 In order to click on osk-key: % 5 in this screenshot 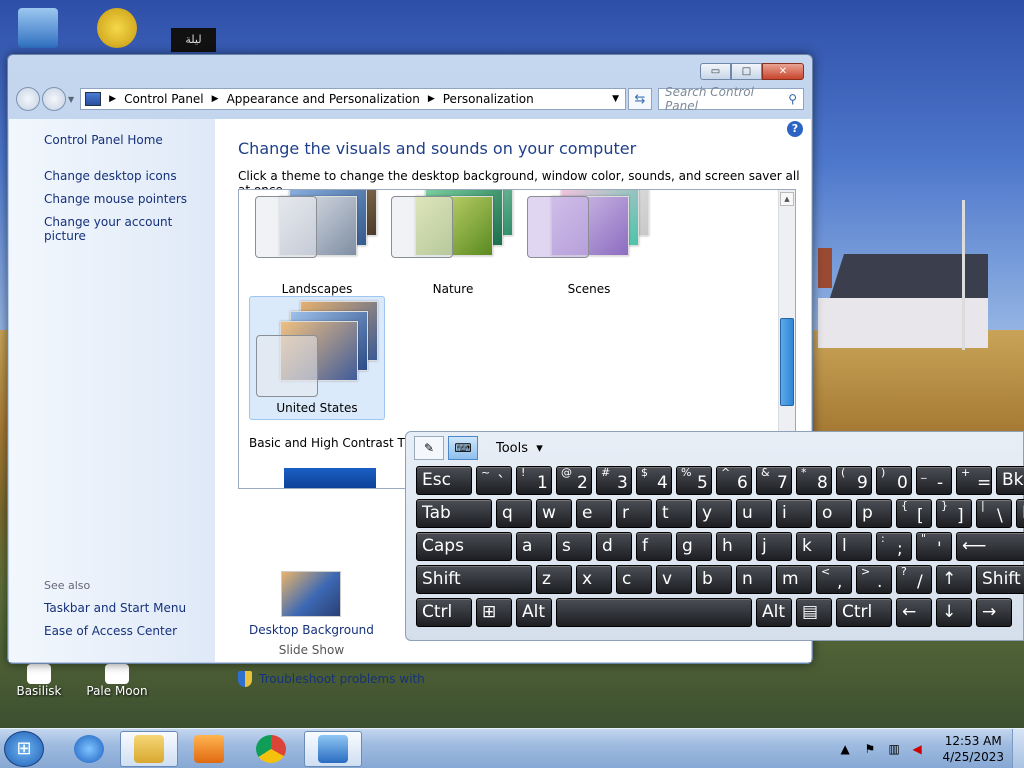, I will do `click(694, 480)`.